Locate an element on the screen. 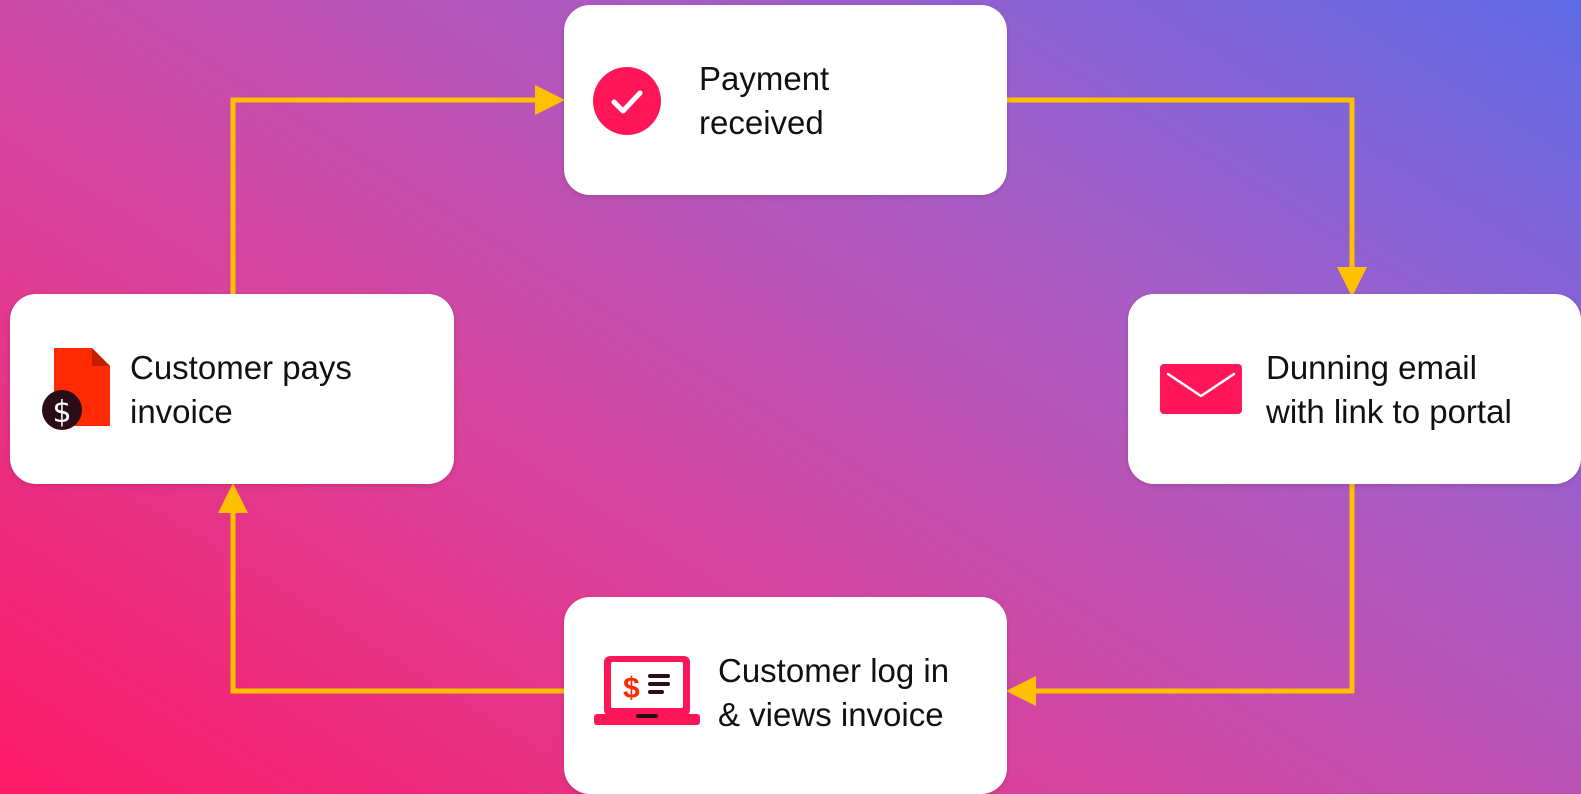 This screenshot has width=1581, height=794. node-dunning-email: Dunning email with link to portal is located at coordinates (1354, 389).